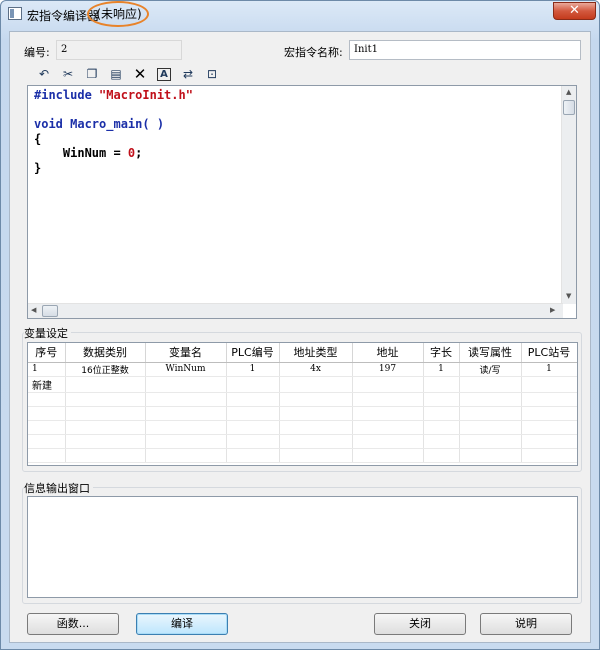 This screenshot has height=650, width=600. What do you see at coordinates (316, 353) in the screenshot?
I see `column-header: 地址类型` at bounding box center [316, 353].